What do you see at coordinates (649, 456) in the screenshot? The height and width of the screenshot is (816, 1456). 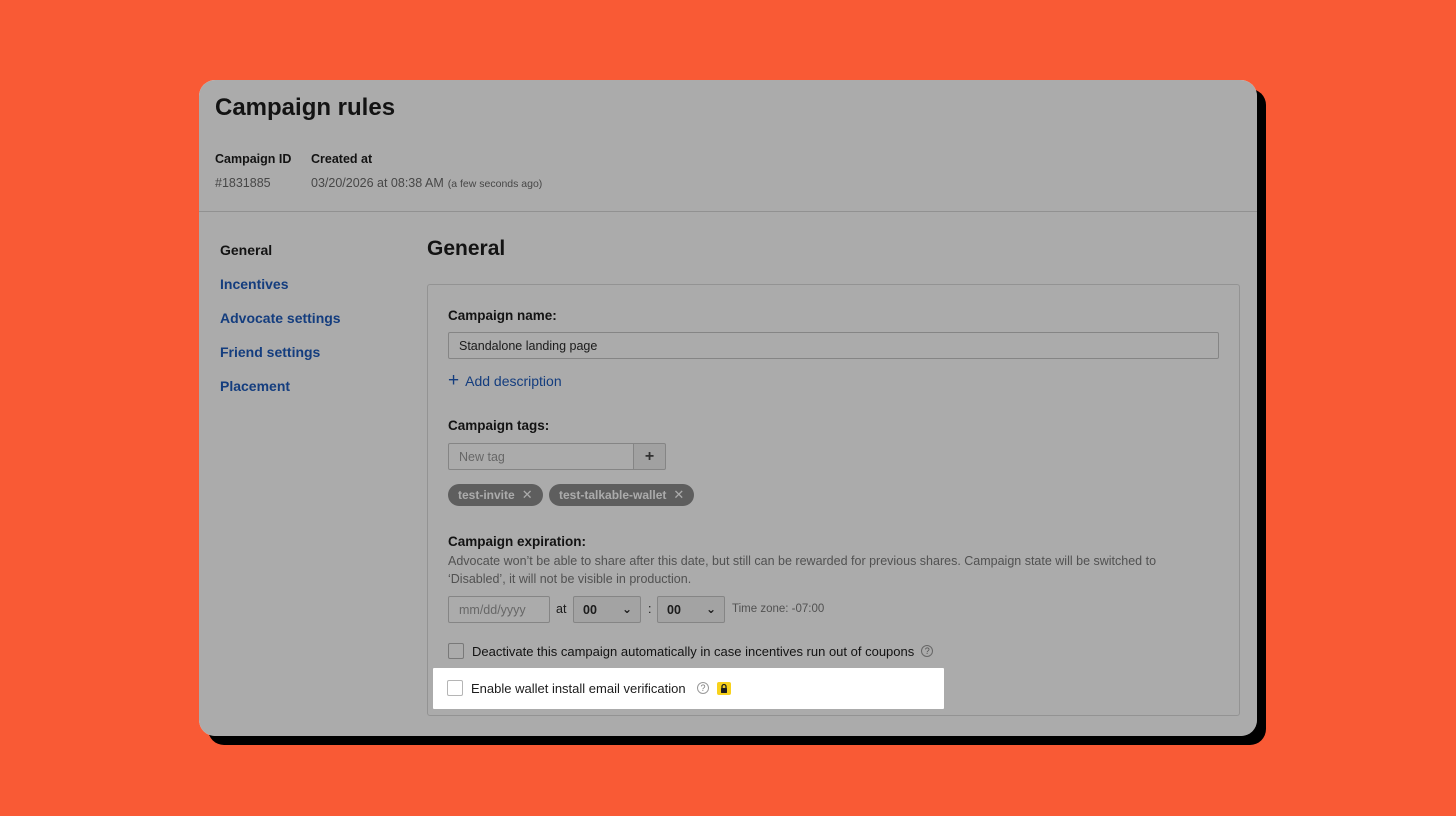 I see `add-tag-button: +` at bounding box center [649, 456].